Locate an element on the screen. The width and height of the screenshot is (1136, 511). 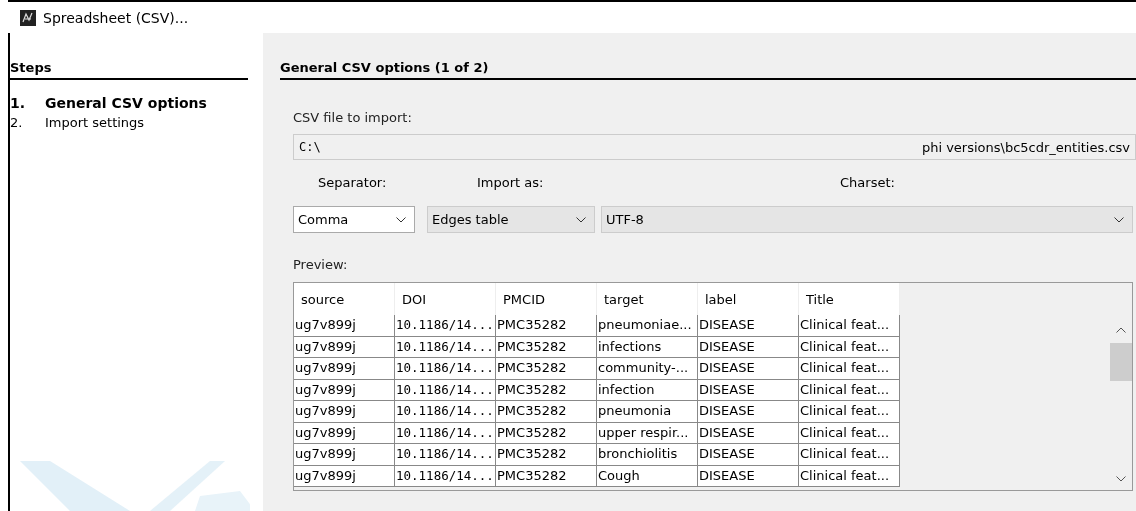
table-cell: pneumonia is located at coordinates (647, 412).